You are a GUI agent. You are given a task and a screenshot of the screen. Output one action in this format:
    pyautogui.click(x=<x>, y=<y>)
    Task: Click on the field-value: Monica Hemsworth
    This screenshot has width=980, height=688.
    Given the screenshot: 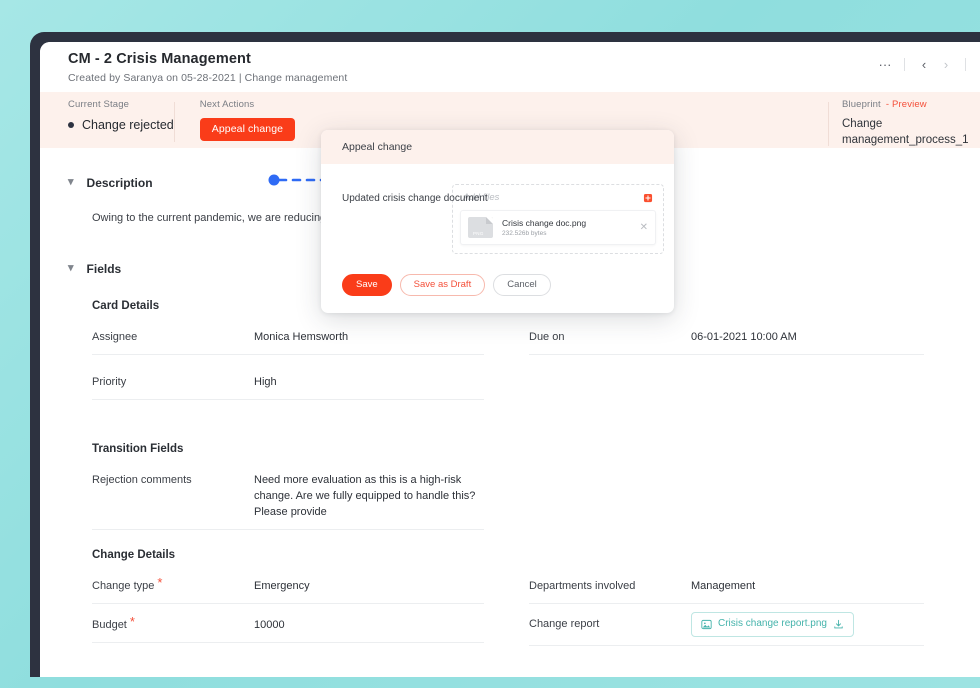 What is the action you would take?
    pyautogui.click(x=301, y=337)
    